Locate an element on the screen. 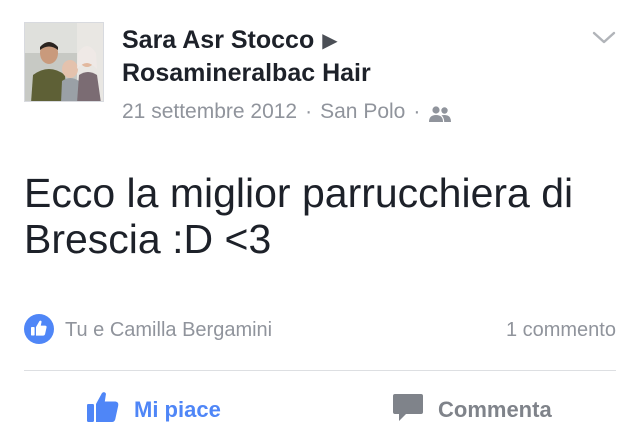 The height and width of the screenshot is (448, 640). comment-icon is located at coordinates (408, 410).